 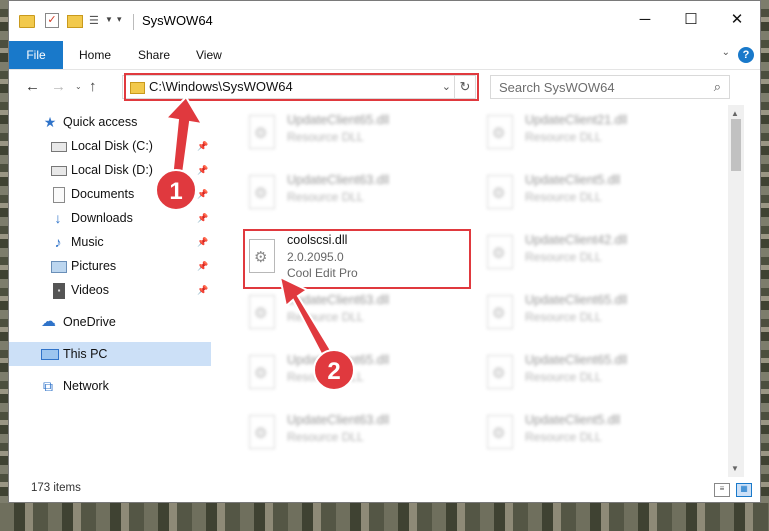 I want to click on sidebar-item-label: This PC, so click(x=85, y=354).